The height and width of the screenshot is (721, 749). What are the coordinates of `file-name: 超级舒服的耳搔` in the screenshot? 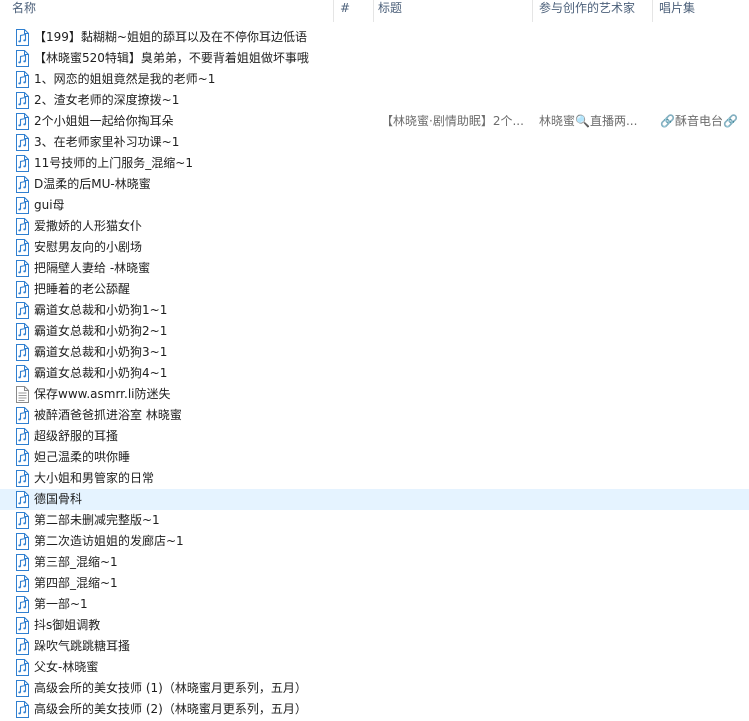 It's located at (76, 436).